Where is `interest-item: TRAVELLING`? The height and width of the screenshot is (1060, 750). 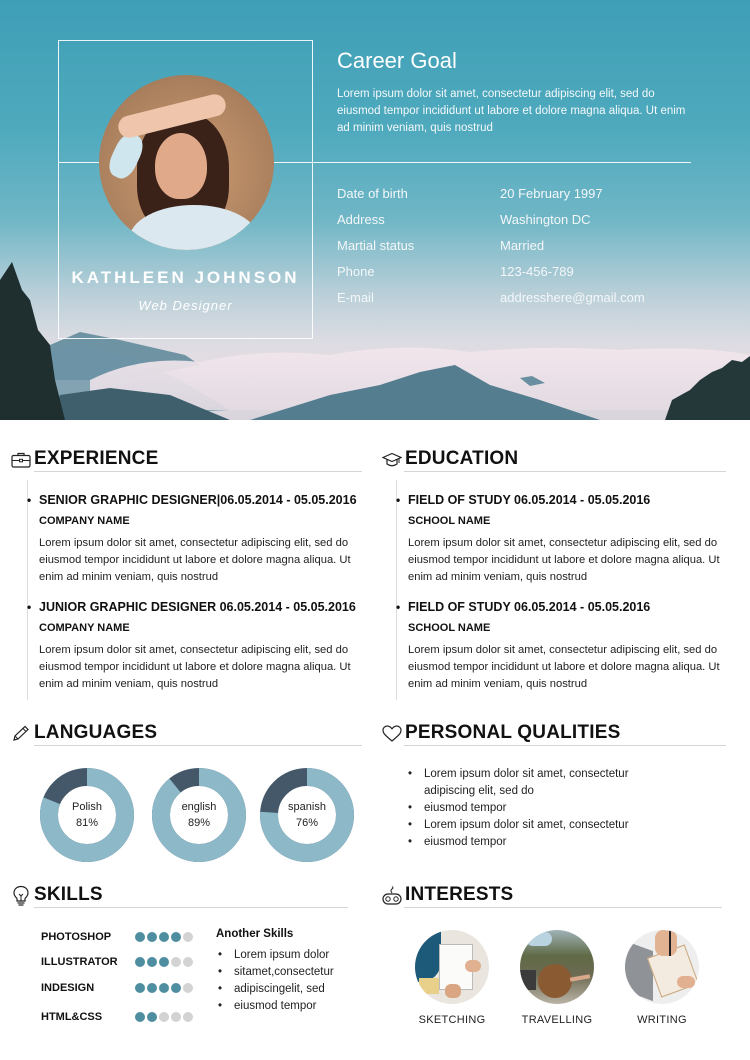 interest-item: TRAVELLING is located at coordinates (557, 978).